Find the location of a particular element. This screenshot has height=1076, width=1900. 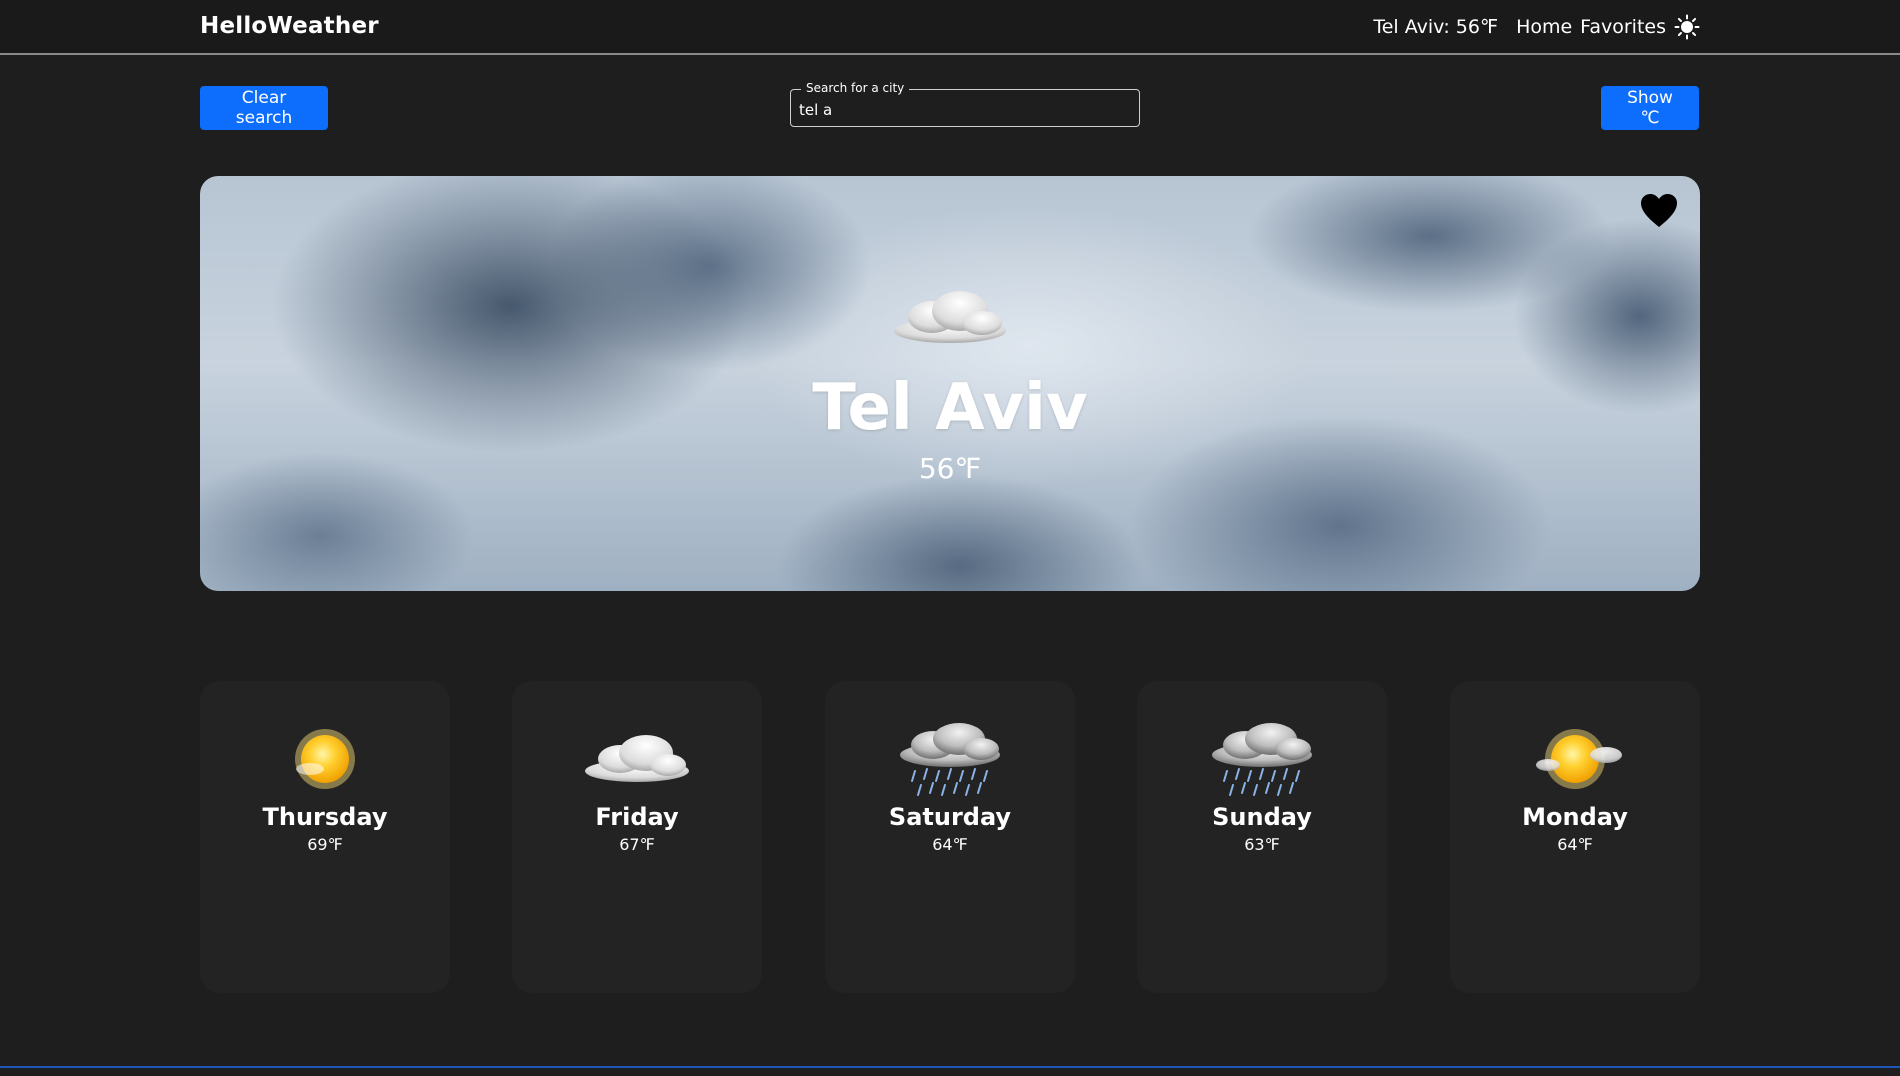

heart-icon is located at coordinates (1659, 211).